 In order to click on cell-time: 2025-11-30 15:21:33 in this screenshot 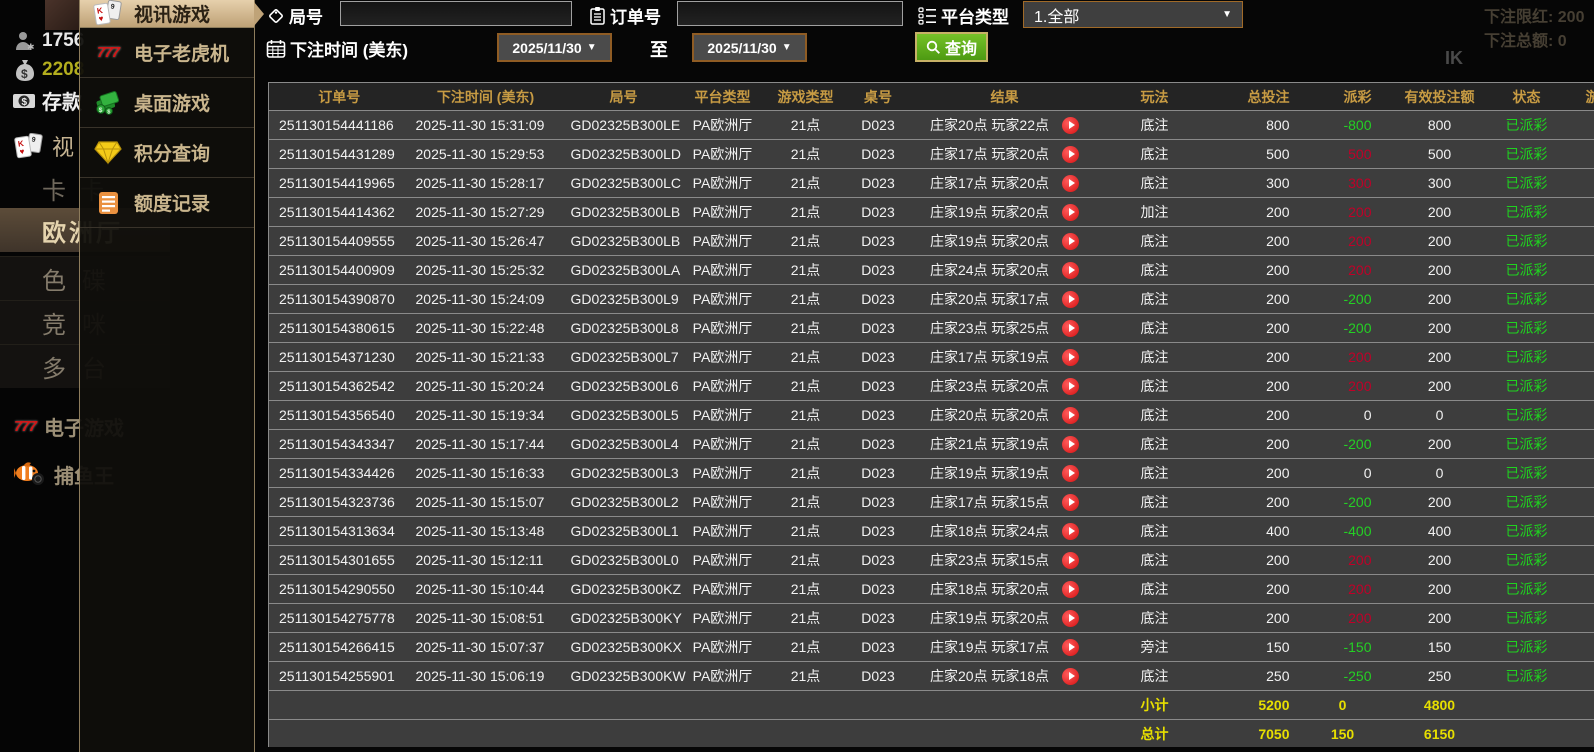, I will do `click(485, 357)`.